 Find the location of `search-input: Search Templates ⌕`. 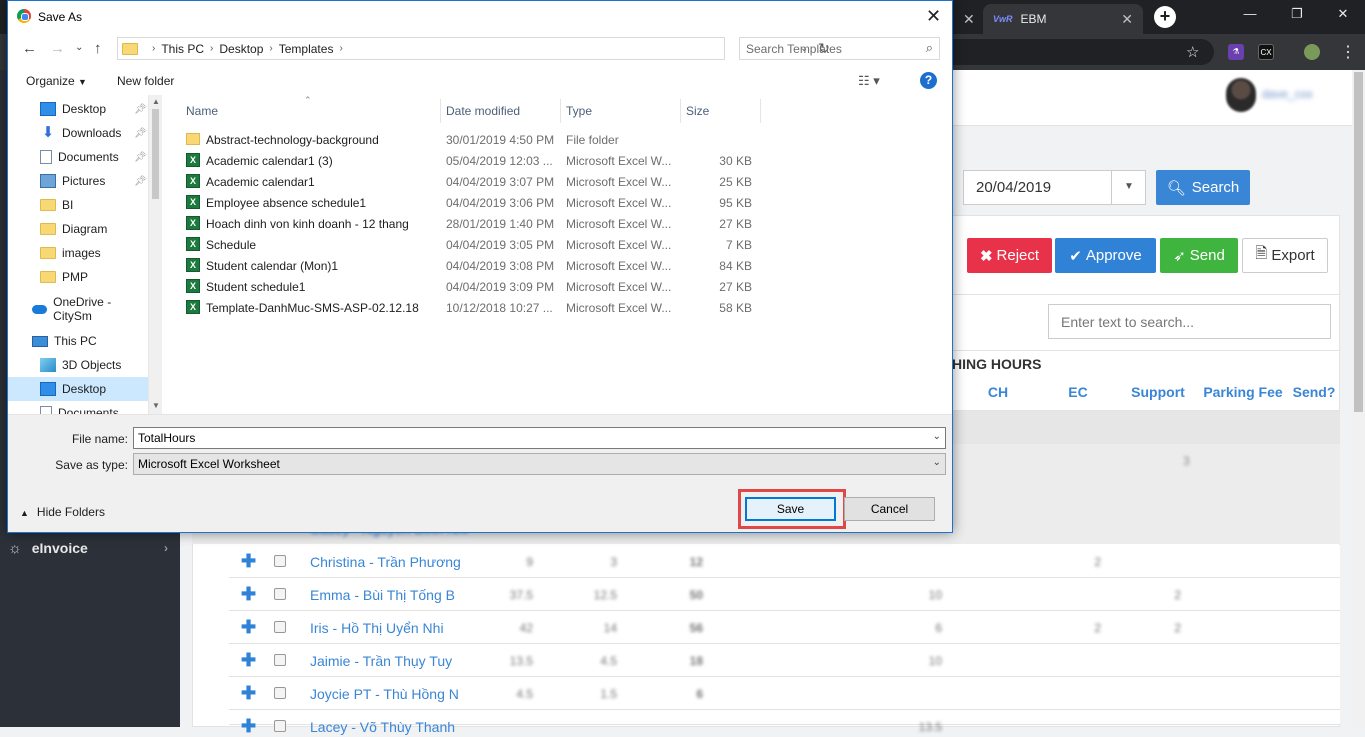

search-input: Search Templates ⌕ is located at coordinates (839, 48).